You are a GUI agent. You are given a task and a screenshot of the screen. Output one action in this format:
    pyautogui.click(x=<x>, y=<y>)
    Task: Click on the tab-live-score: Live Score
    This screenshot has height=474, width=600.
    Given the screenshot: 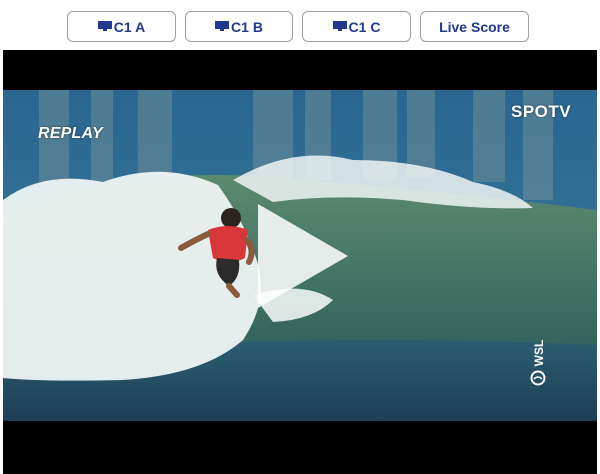 What is the action you would take?
    pyautogui.click(x=474, y=26)
    